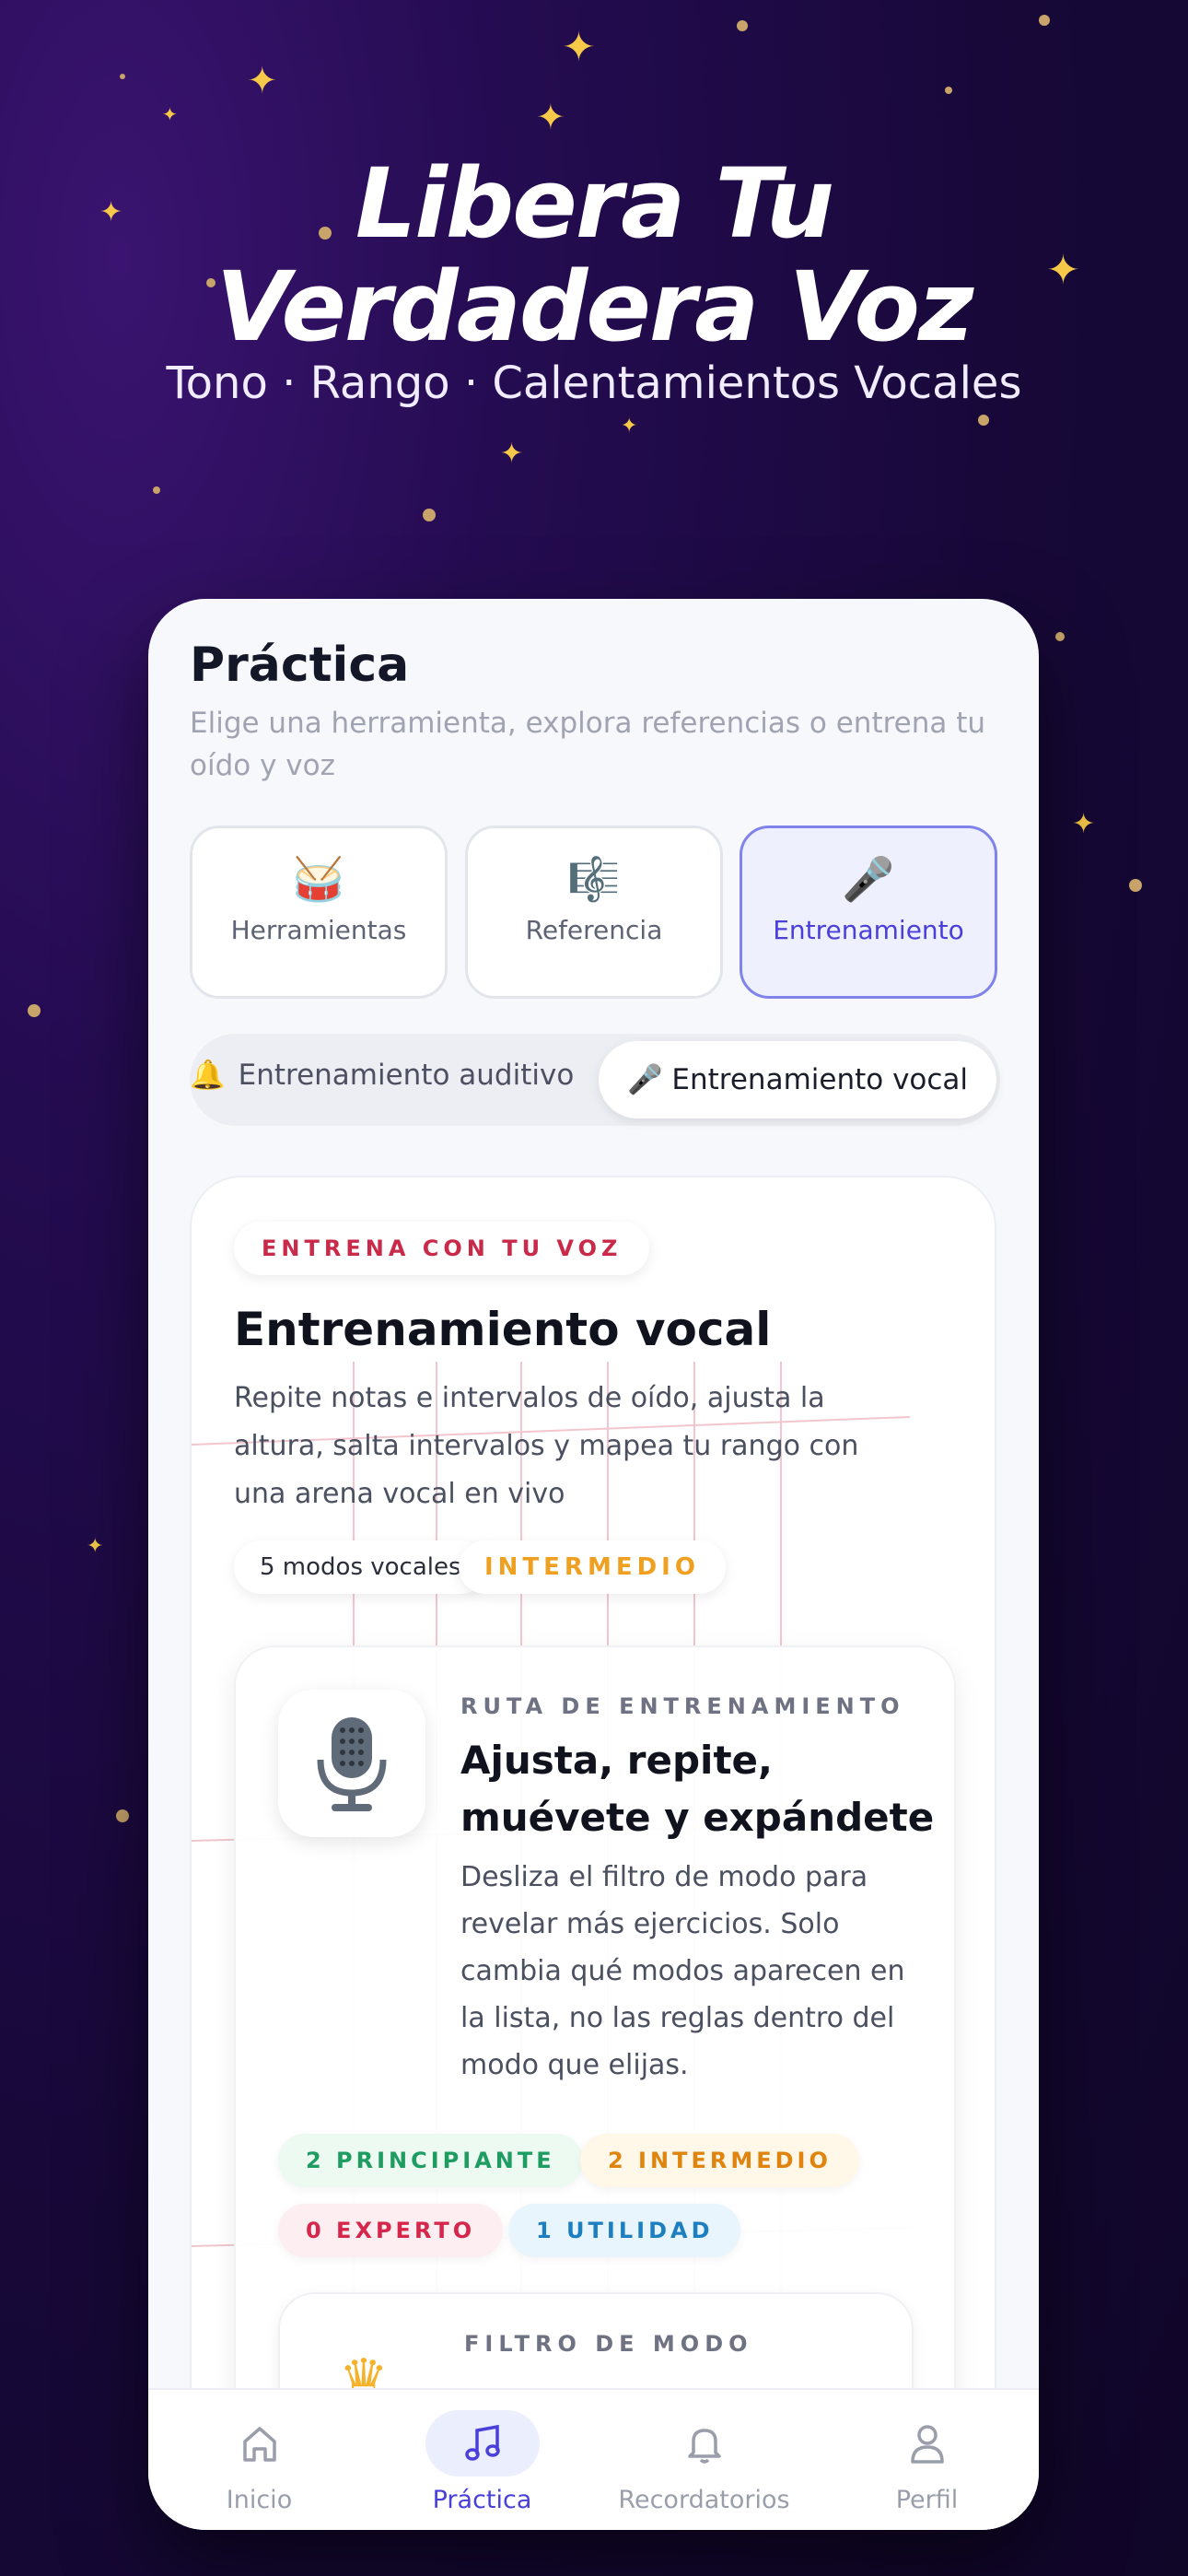 The image size is (1188, 2576). I want to click on nav-label: Inicio, so click(259, 2500).